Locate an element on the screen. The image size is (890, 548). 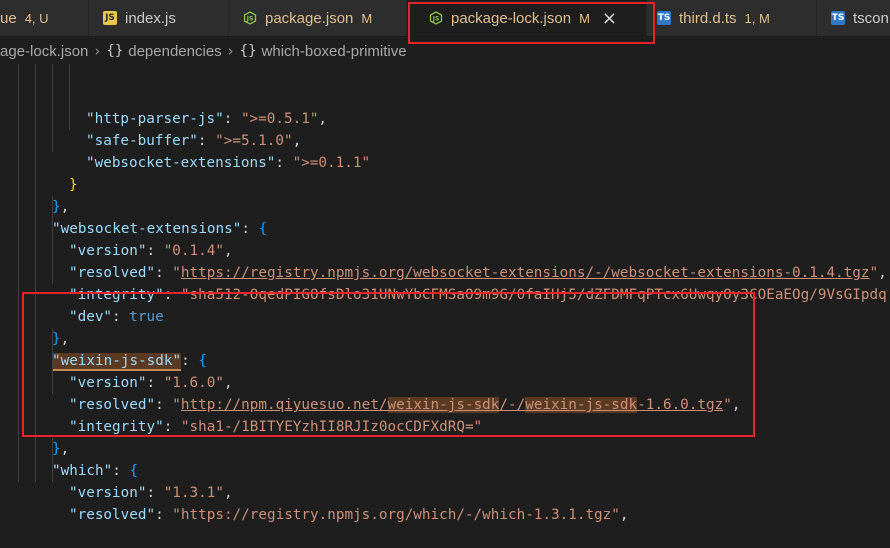
breadcrumb-which-boxed-primitive: which-boxed-primitive is located at coordinates (334, 51).